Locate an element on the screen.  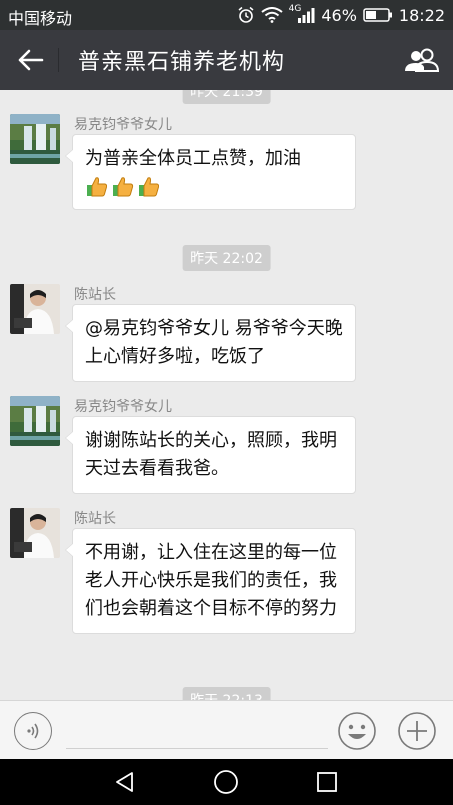
list-item: 易克钧爷爷女儿 谢谢陈站长的关心，照顾，我明天过去看看我爸。 is located at coordinates (225, 446).